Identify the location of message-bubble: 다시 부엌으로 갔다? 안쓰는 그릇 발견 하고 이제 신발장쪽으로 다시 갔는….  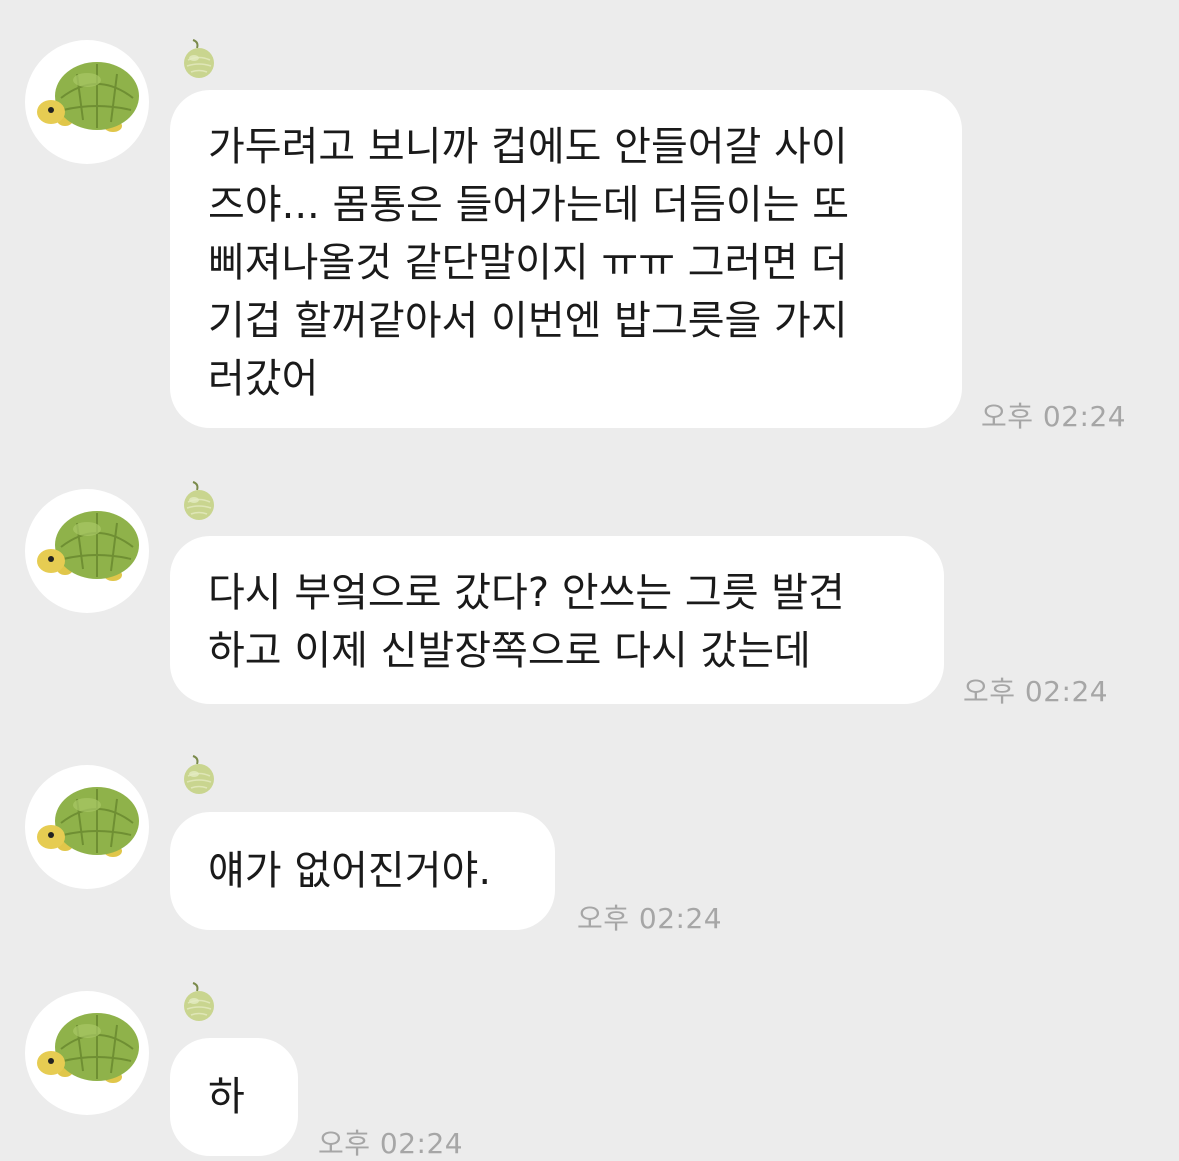
(557, 620).